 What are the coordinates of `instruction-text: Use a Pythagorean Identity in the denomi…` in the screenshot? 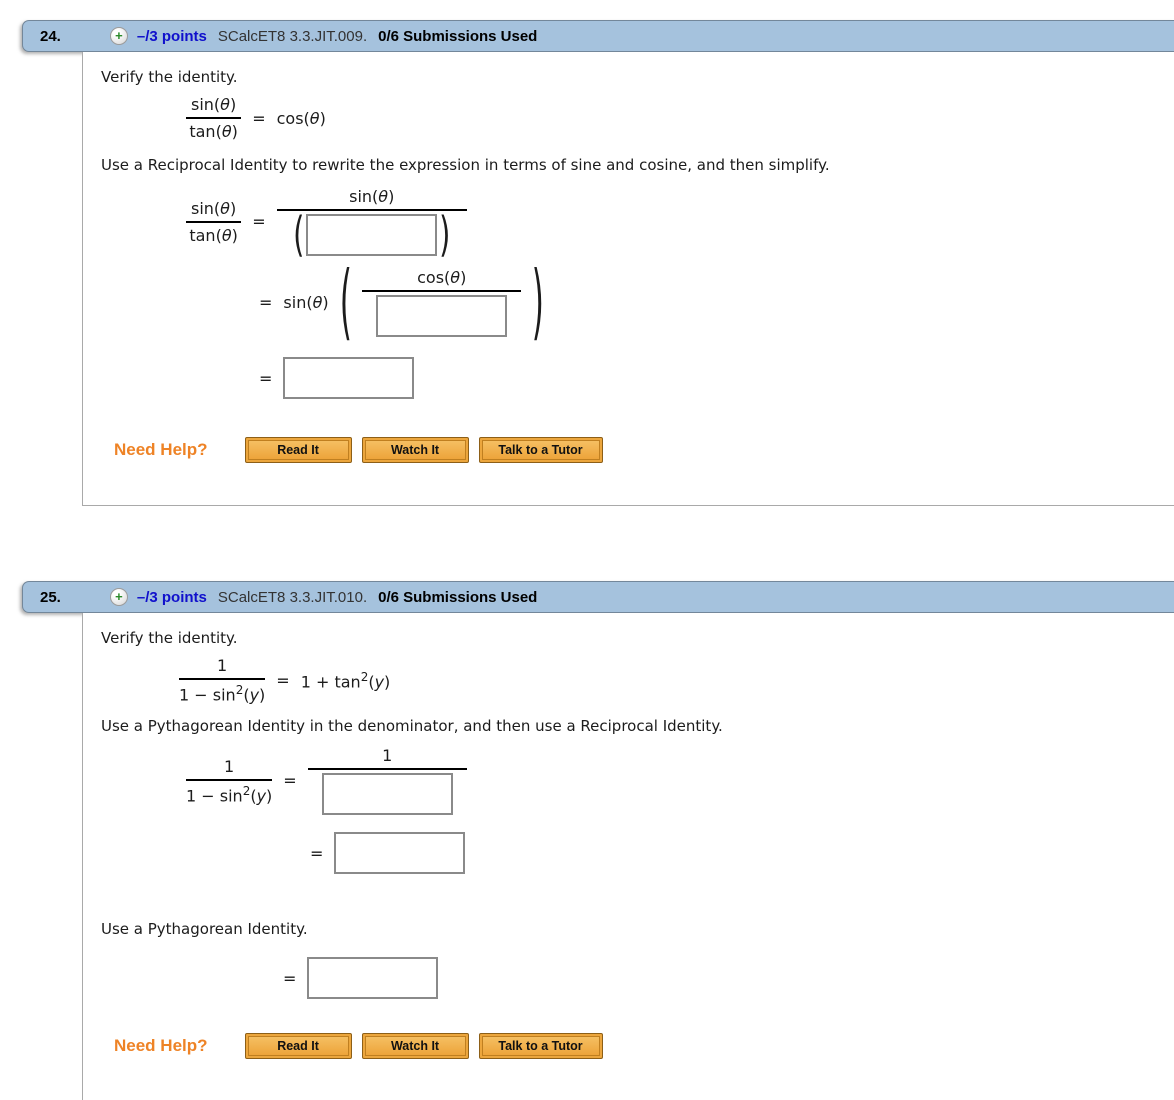 It's located at (412, 726).